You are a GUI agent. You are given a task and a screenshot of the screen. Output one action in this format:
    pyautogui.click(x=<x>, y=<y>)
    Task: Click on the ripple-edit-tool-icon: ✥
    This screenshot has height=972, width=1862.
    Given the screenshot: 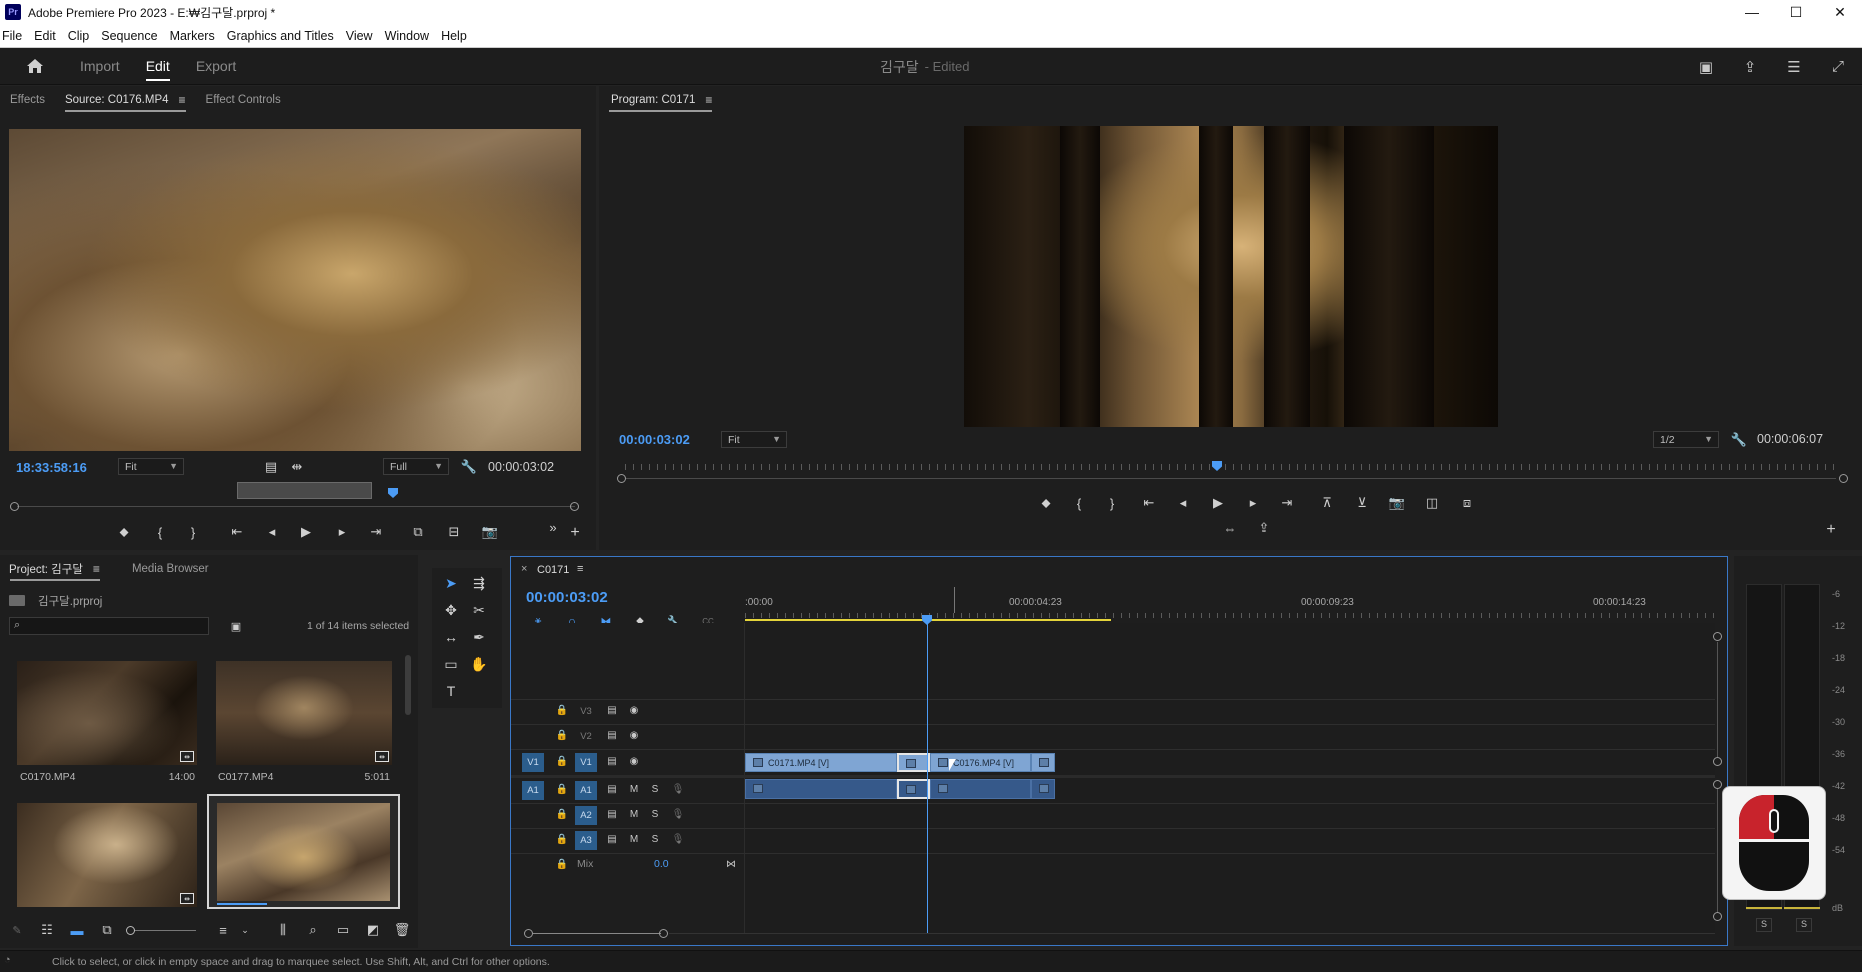 What is the action you would take?
    pyautogui.click(x=451, y=610)
    